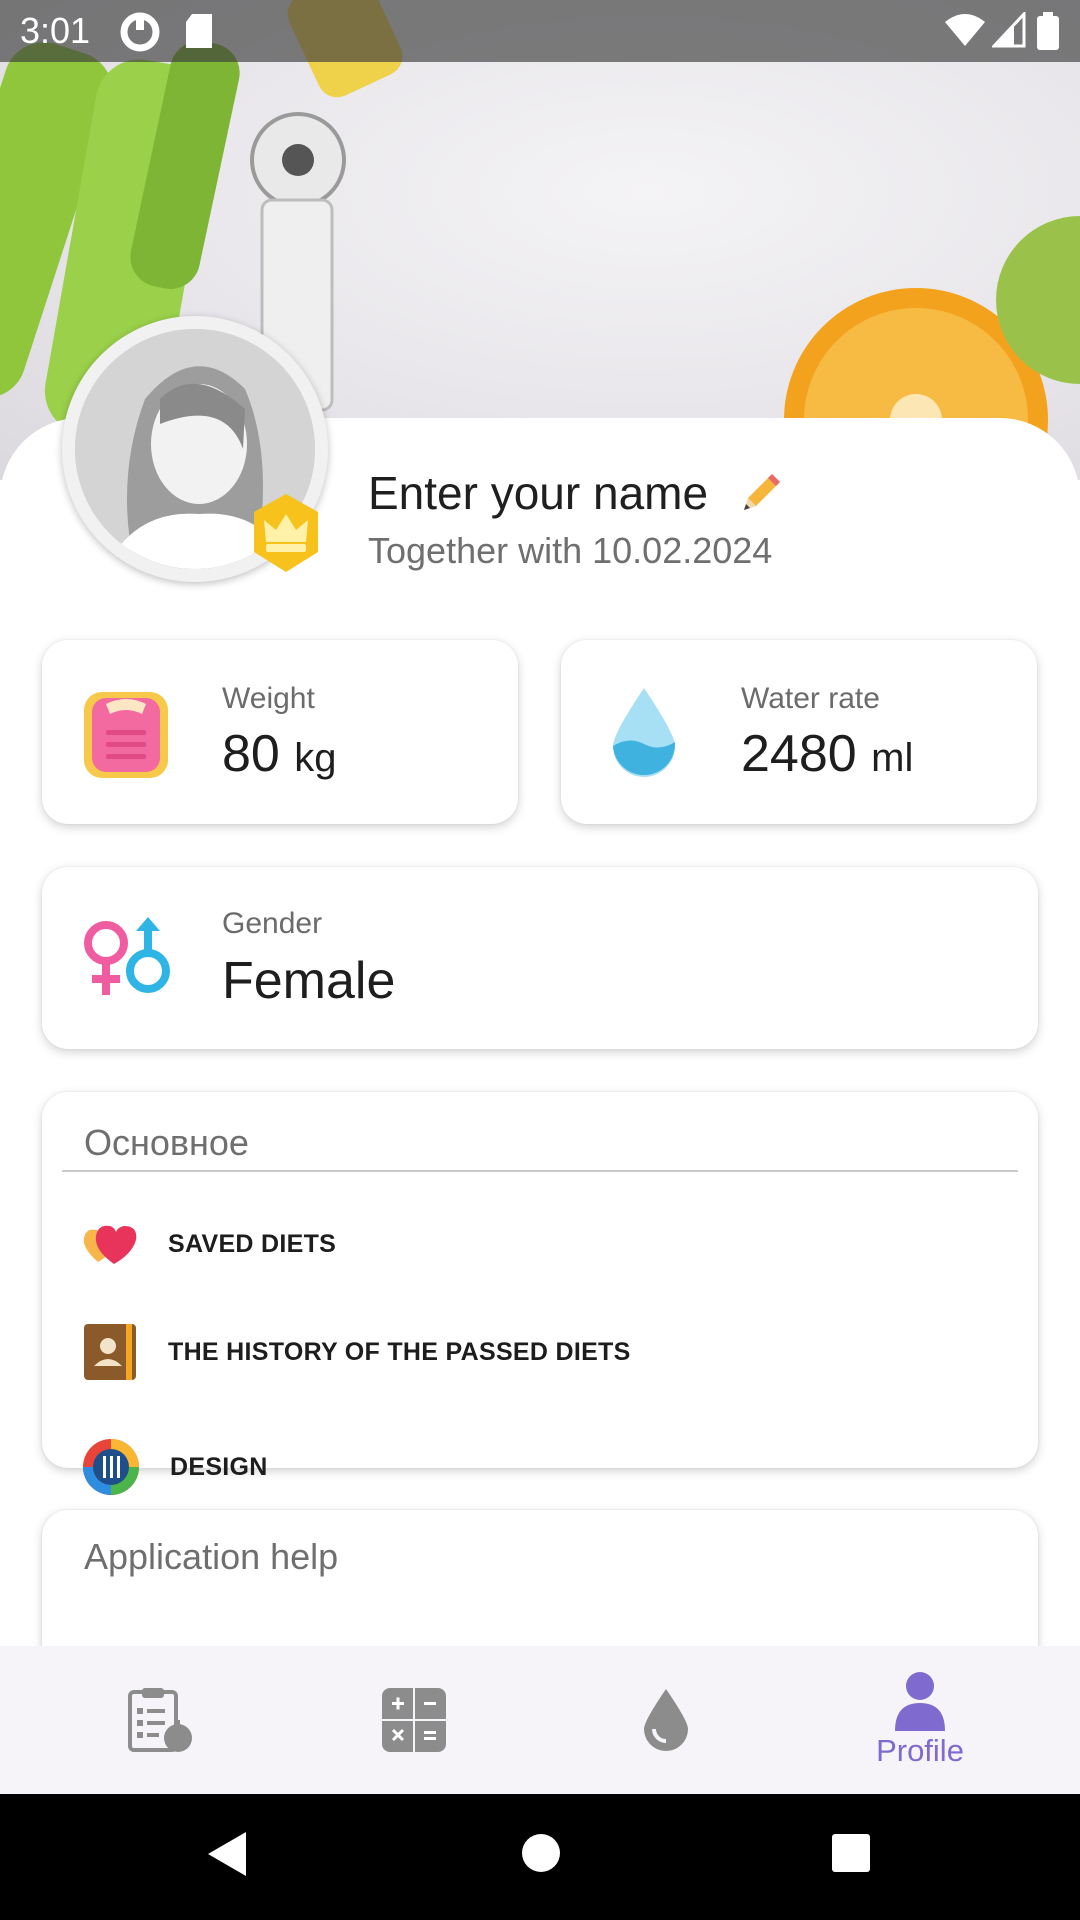  What do you see at coordinates (540, 31) in the screenshot?
I see `status-bar: 3:01` at bounding box center [540, 31].